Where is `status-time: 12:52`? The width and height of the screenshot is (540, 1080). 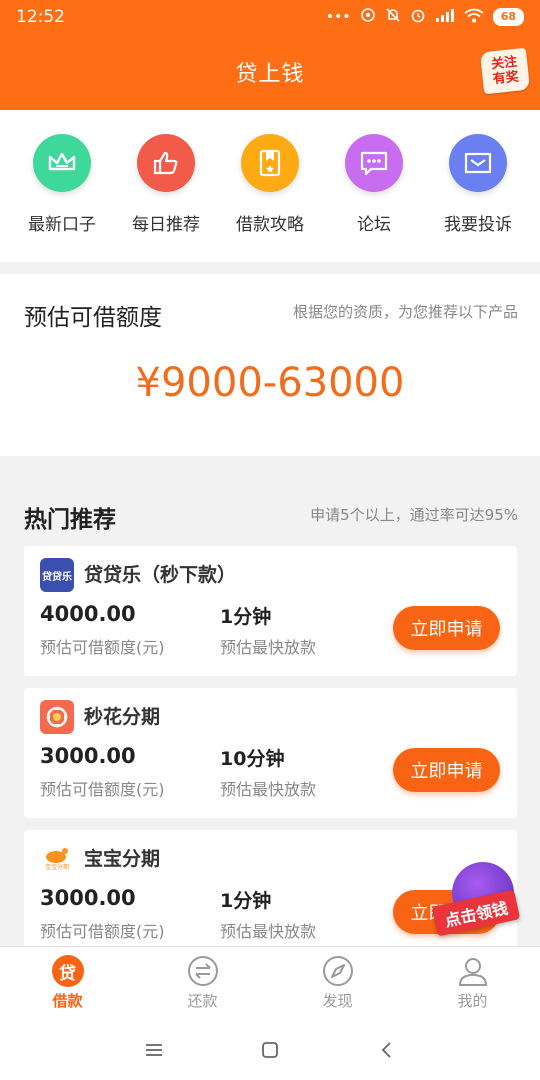 status-time: 12:52 is located at coordinates (40, 17).